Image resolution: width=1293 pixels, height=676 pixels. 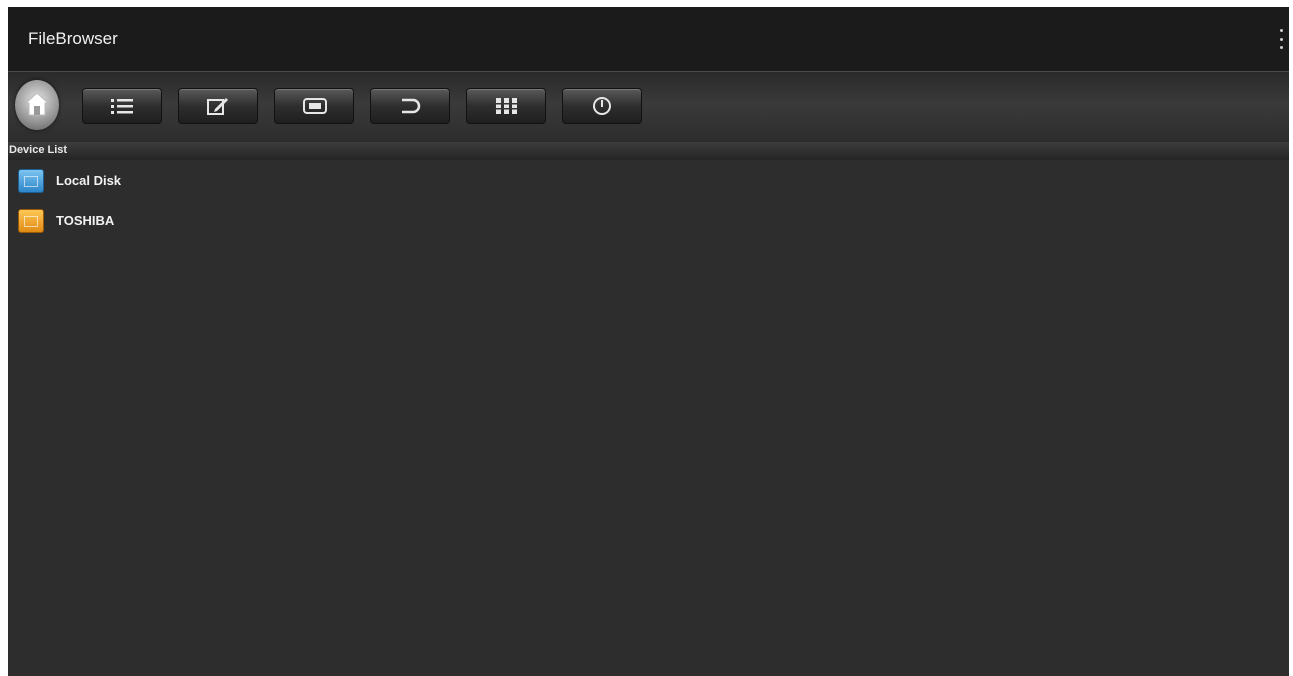 I want to click on list-view-button, so click(x=122, y=106).